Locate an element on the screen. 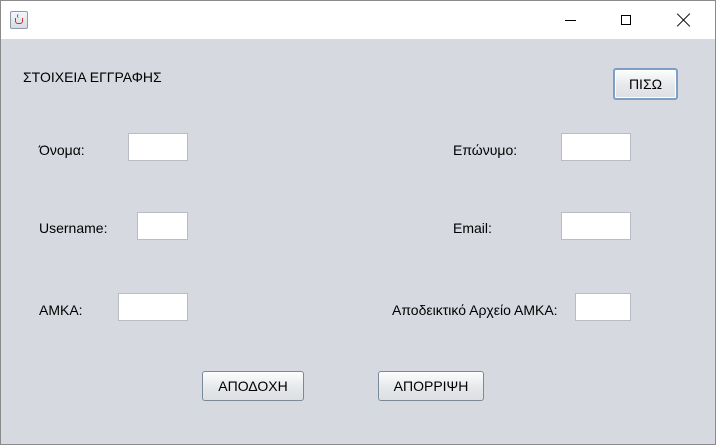 Image resolution: width=716 pixels, height=445 pixels. amka-field is located at coordinates (153, 307).